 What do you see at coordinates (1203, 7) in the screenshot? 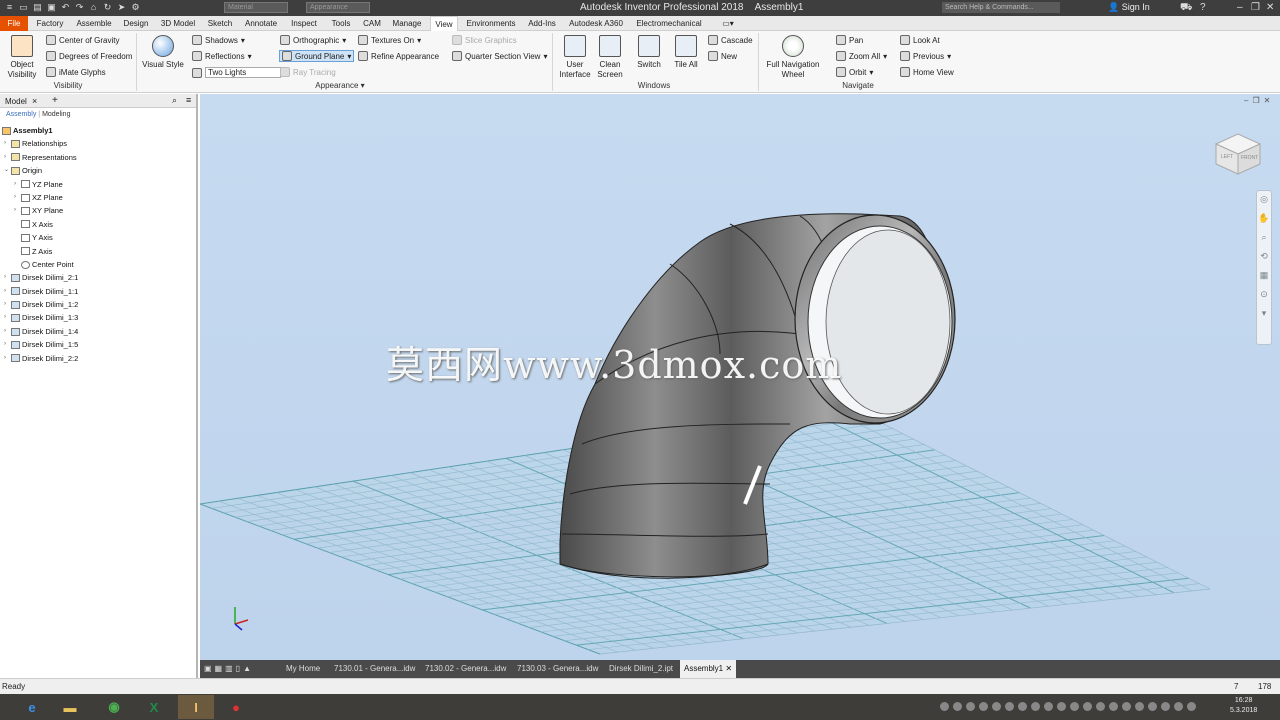
I see `help-icon: ?` at bounding box center [1203, 7].